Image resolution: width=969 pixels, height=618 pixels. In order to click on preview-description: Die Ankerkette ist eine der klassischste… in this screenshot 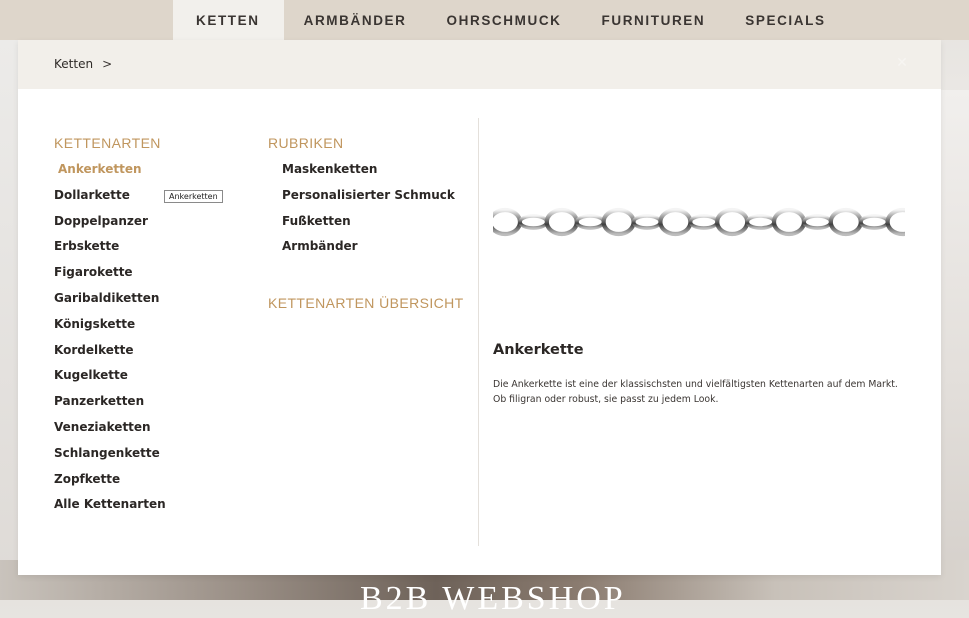, I will do `click(695, 392)`.